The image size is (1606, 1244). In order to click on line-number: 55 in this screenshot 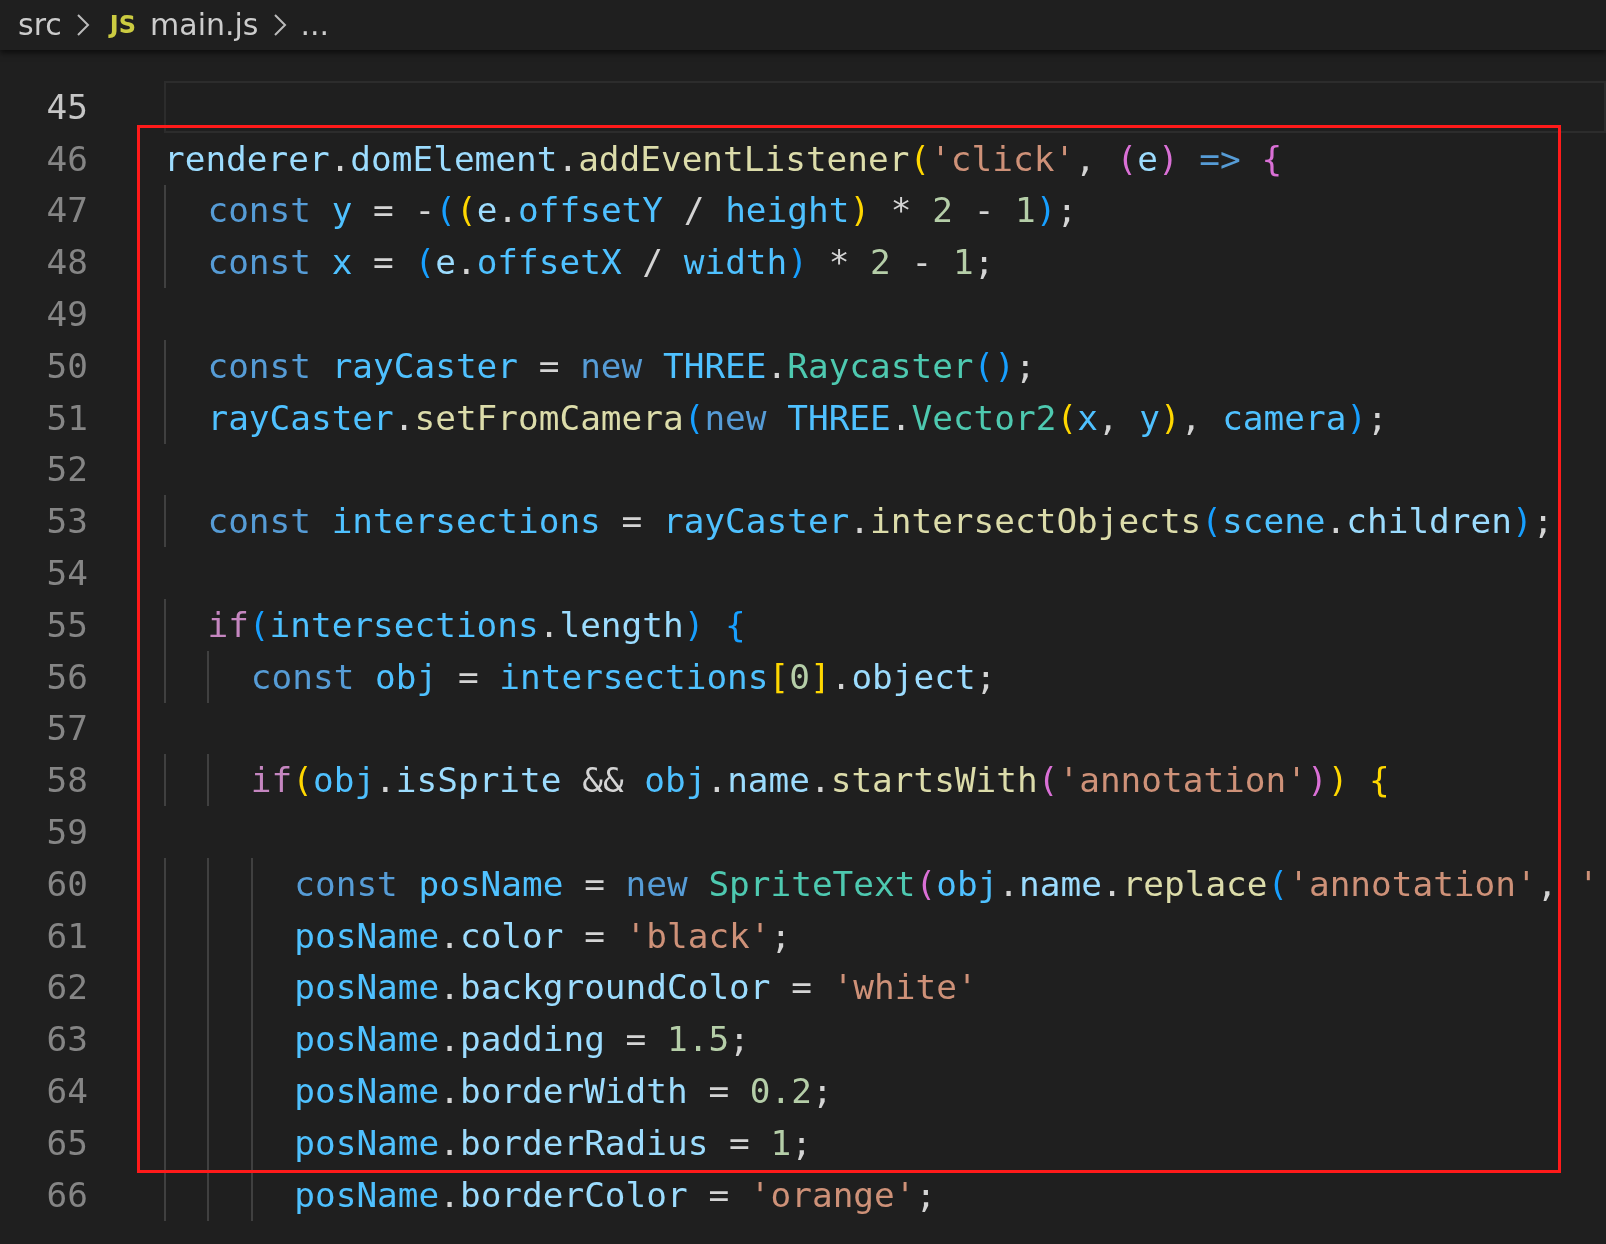, I will do `click(66, 624)`.